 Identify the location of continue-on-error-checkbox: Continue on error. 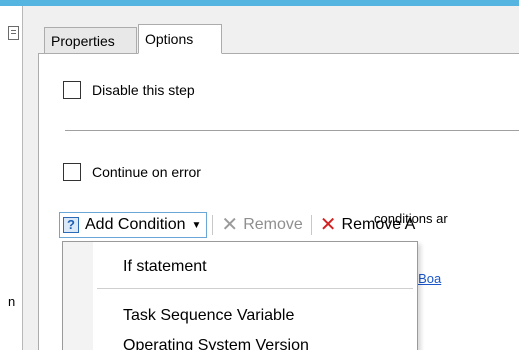
(132, 172).